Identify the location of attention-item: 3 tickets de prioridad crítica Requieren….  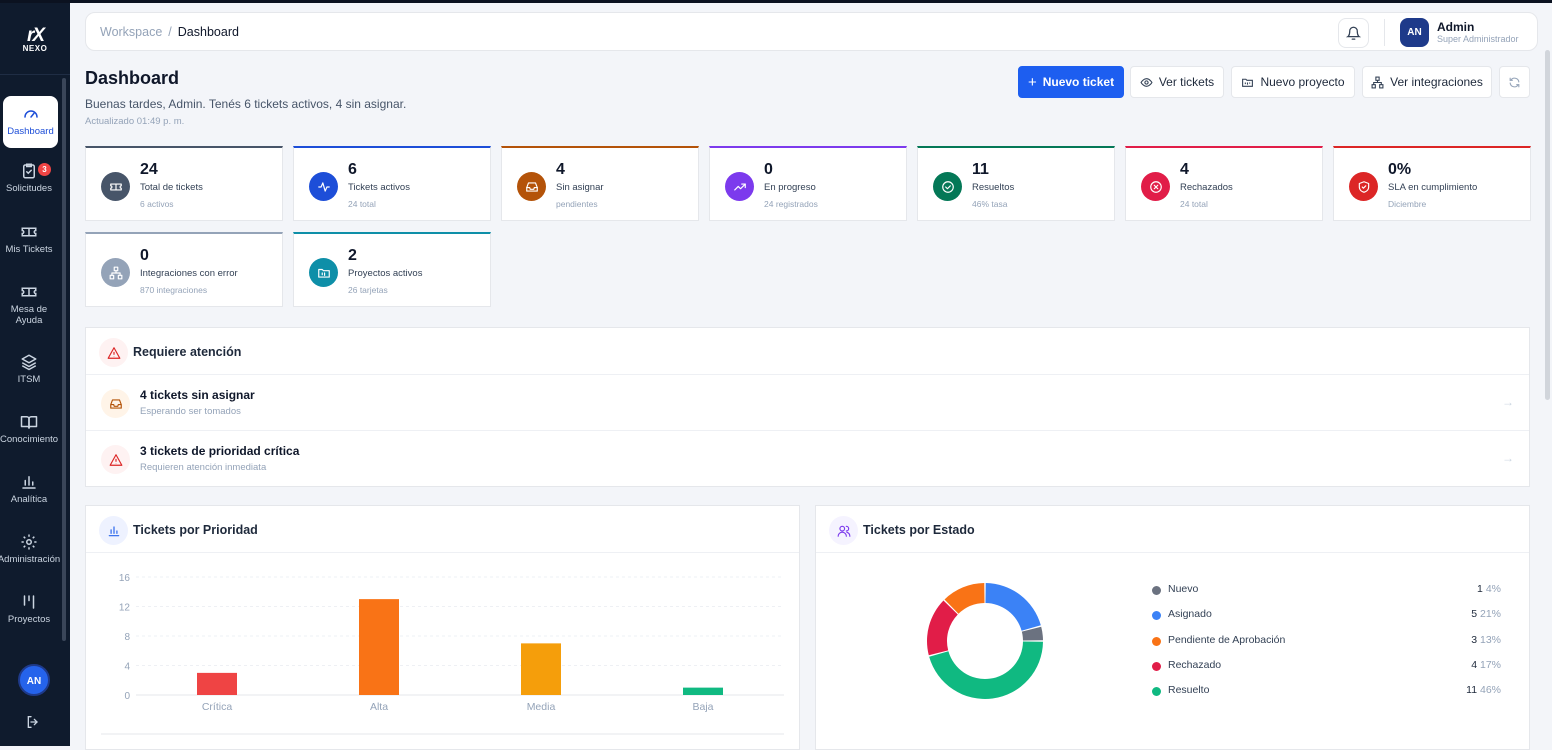
(807, 459).